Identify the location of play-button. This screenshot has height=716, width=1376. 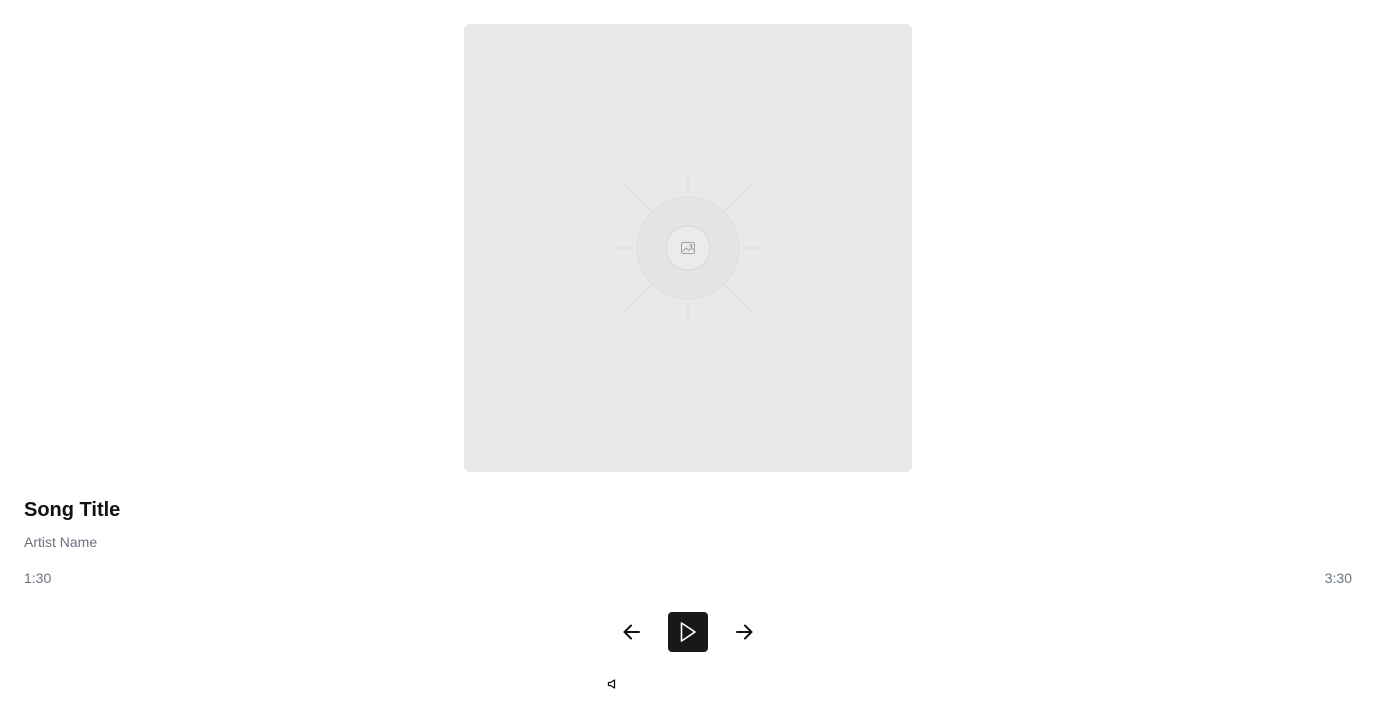
(688, 632).